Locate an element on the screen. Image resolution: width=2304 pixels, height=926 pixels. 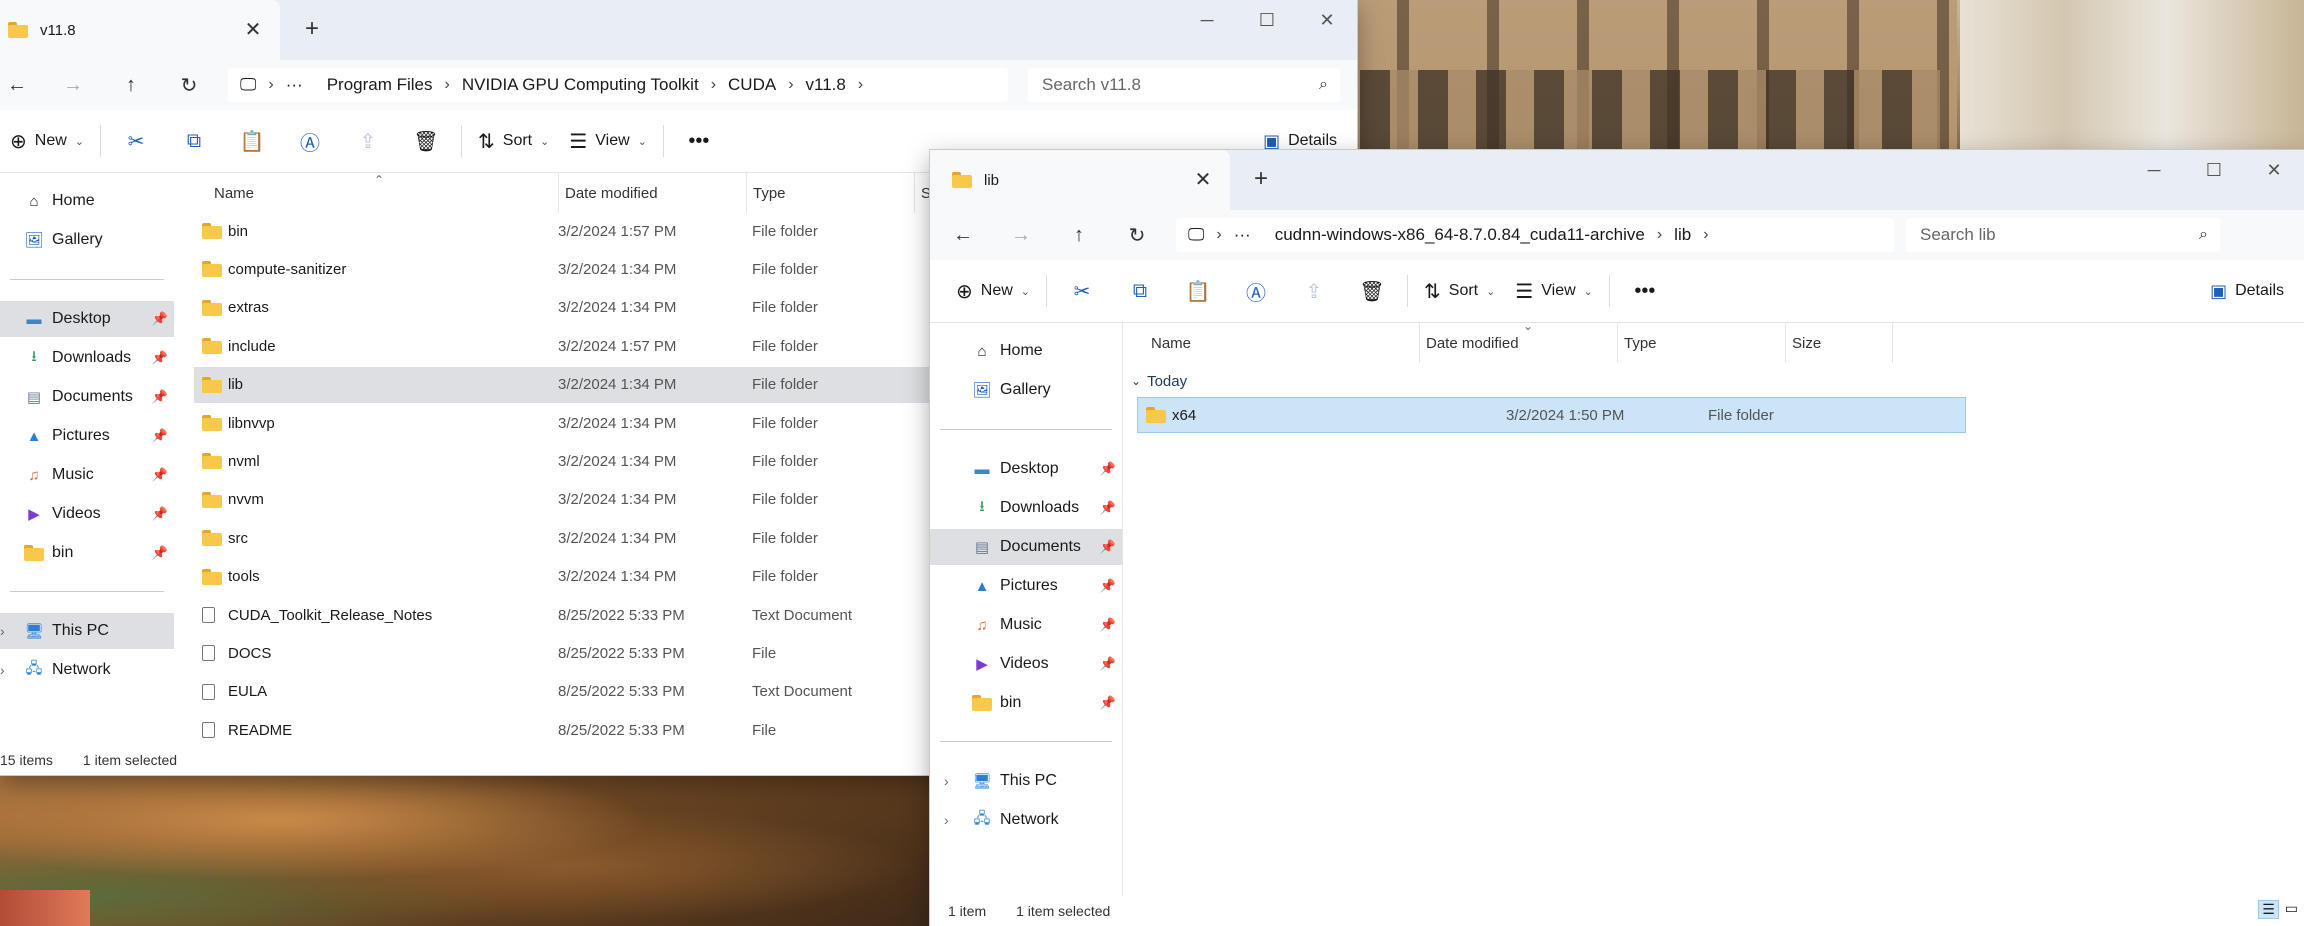
group-header-today: ⌄ Today is located at coordinates (1159, 381).